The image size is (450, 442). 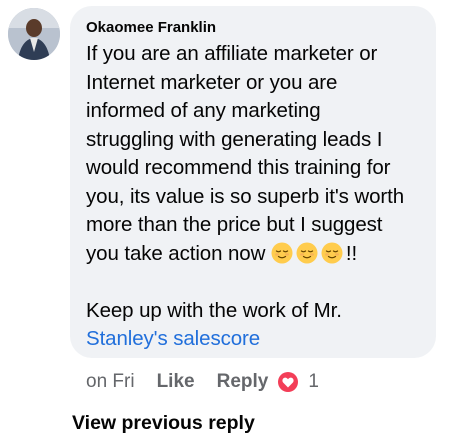 I want to click on comment-line: If you are an affiliate marketer or, so click(x=232, y=53).